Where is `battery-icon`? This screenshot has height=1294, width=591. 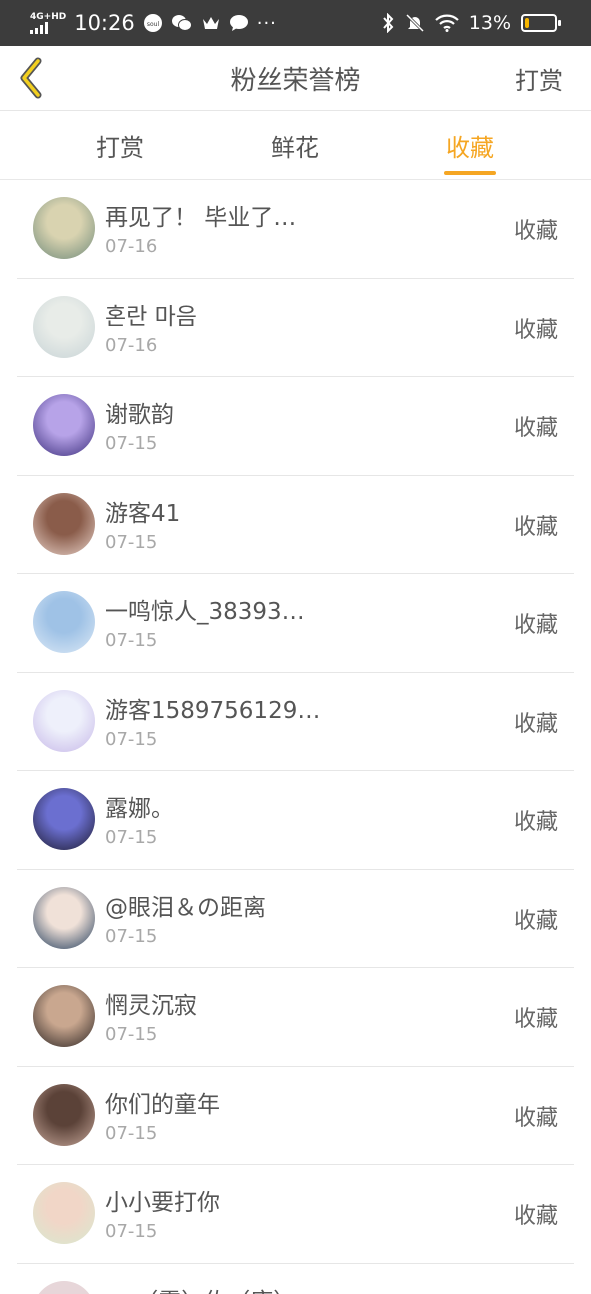
battery-icon is located at coordinates (541, 23).